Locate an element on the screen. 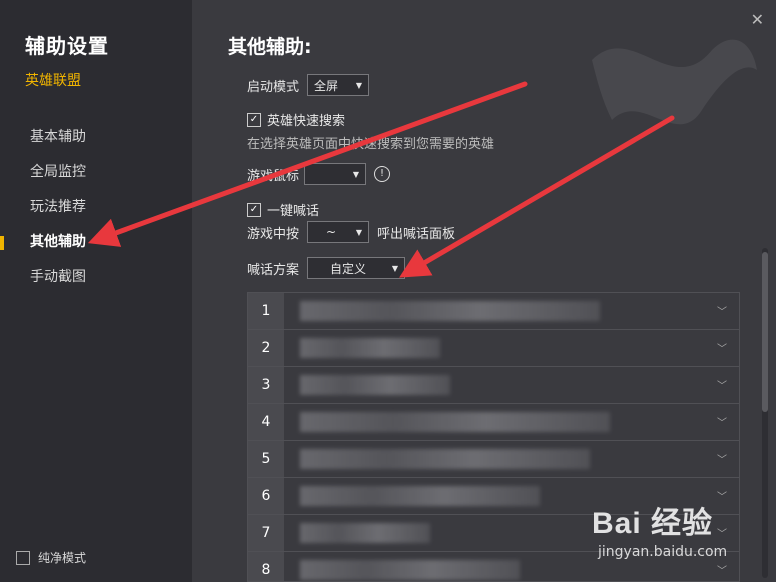 The image size is (776, 582). hotkey-value: ~ is located at coordinates (331, 232).